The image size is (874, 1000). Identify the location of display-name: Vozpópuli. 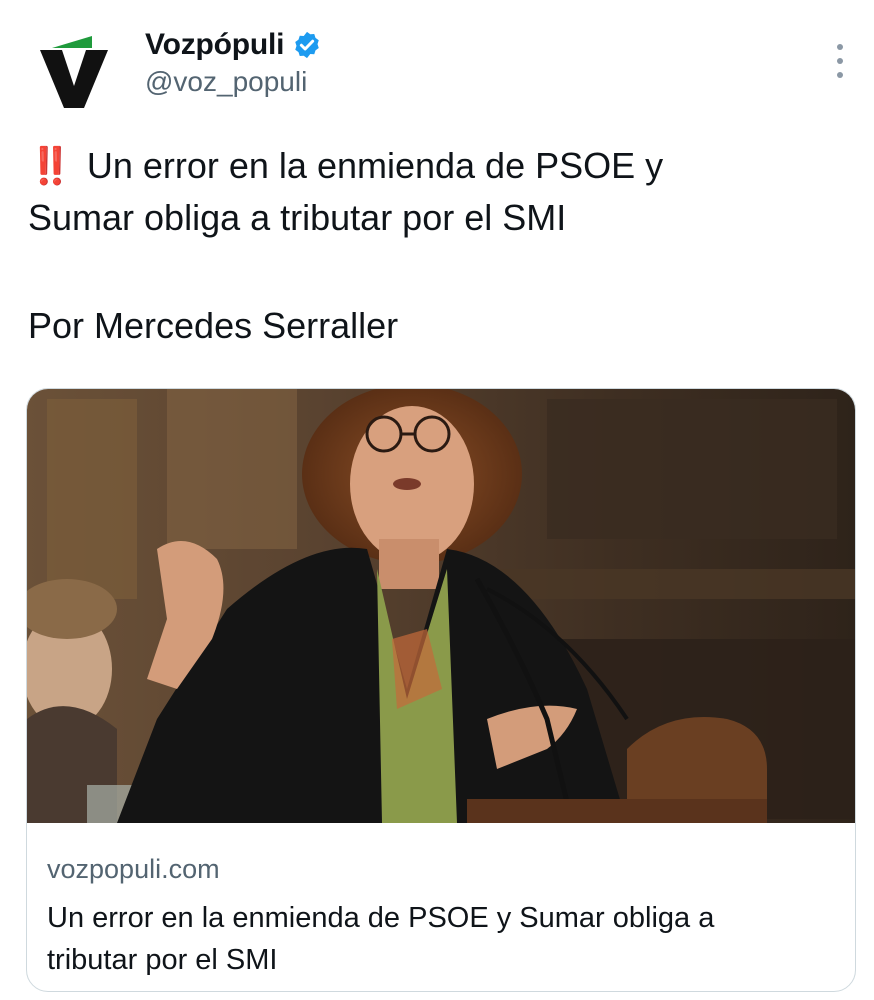
(214, 45).